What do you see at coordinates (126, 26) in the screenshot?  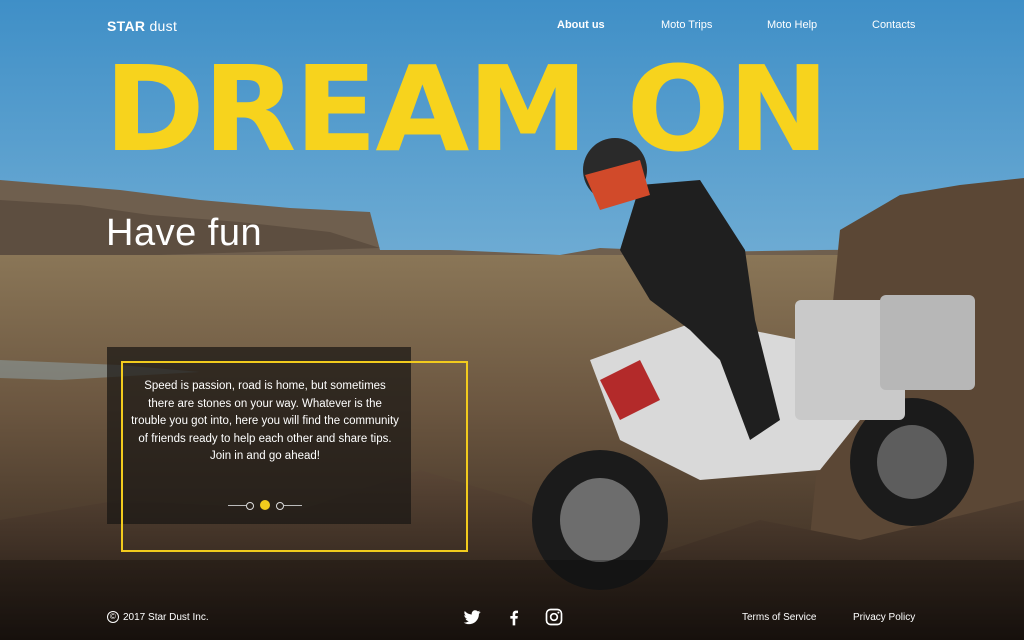 I see `brand-strong: STAR` at bounding box center [126, 26].